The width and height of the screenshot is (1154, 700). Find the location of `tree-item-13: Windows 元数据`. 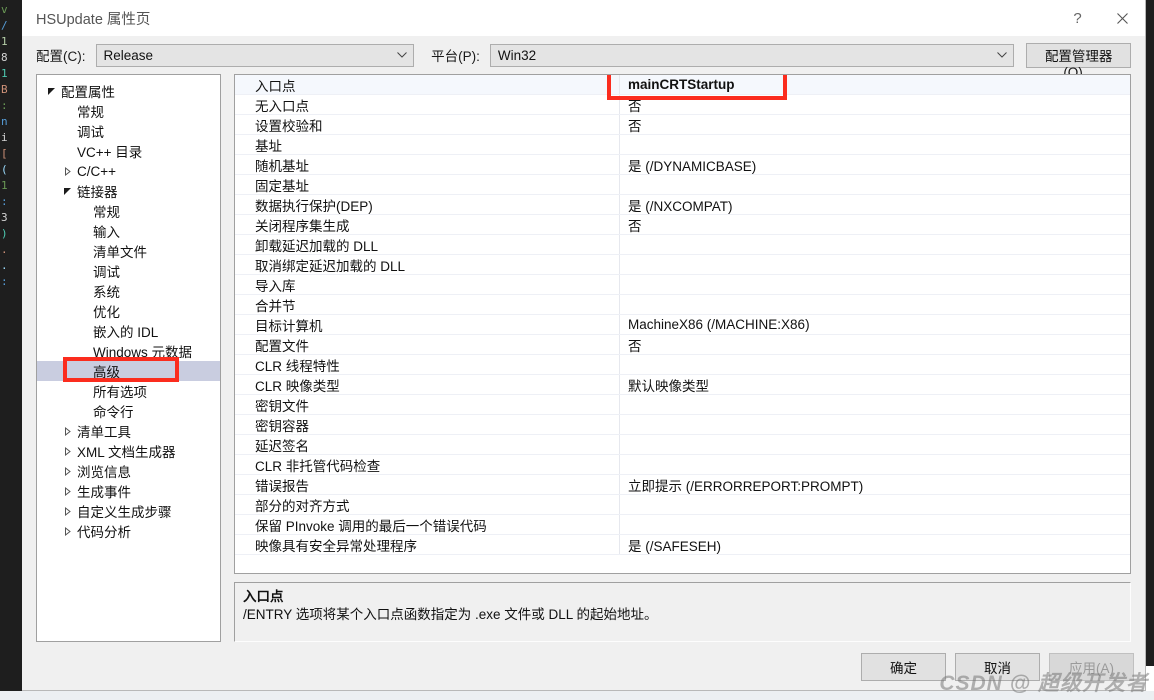

tree-item-13: Windows 元数据 is located at coordinates (128, 351).